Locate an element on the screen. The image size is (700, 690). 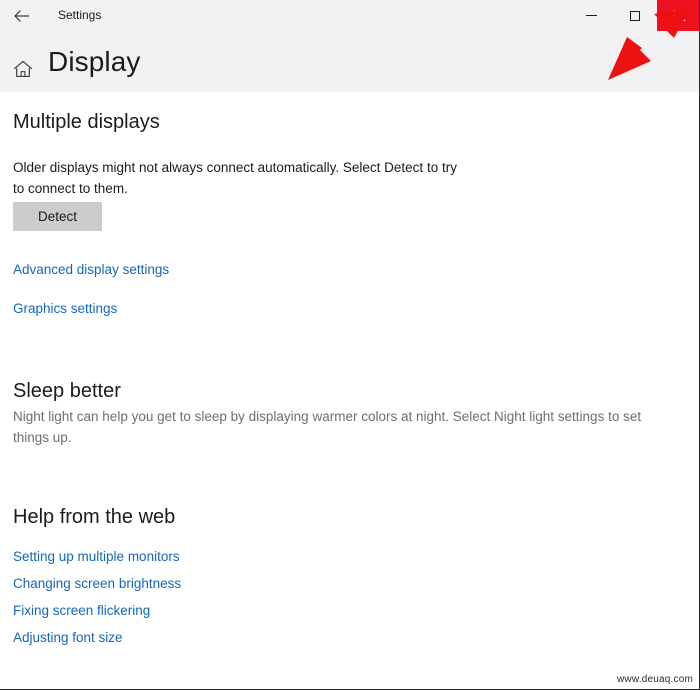
title-bar: Settings is located at coordinates (349, 15).